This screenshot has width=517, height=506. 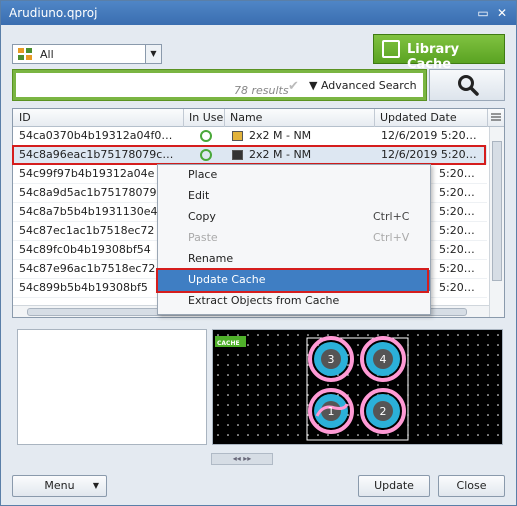 I want to click on menu-button: Menu ▼, so click(x=59, y=486).